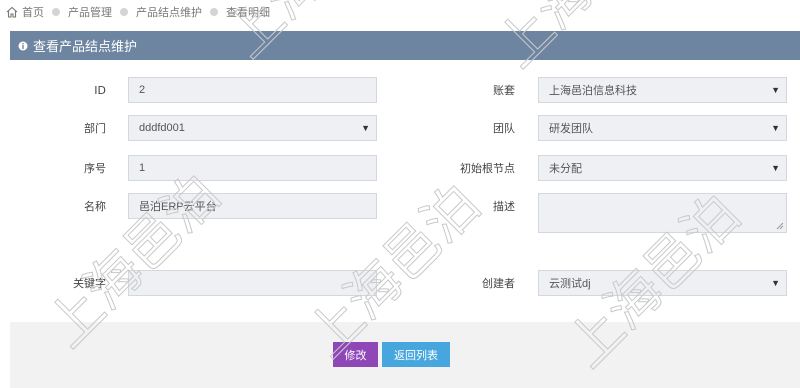 This screenshot has height=388, width=800. What do you see at coordinates (95, 128) in the screenshot?
I see `department-label: 部门` at bounding box center [95, 128].